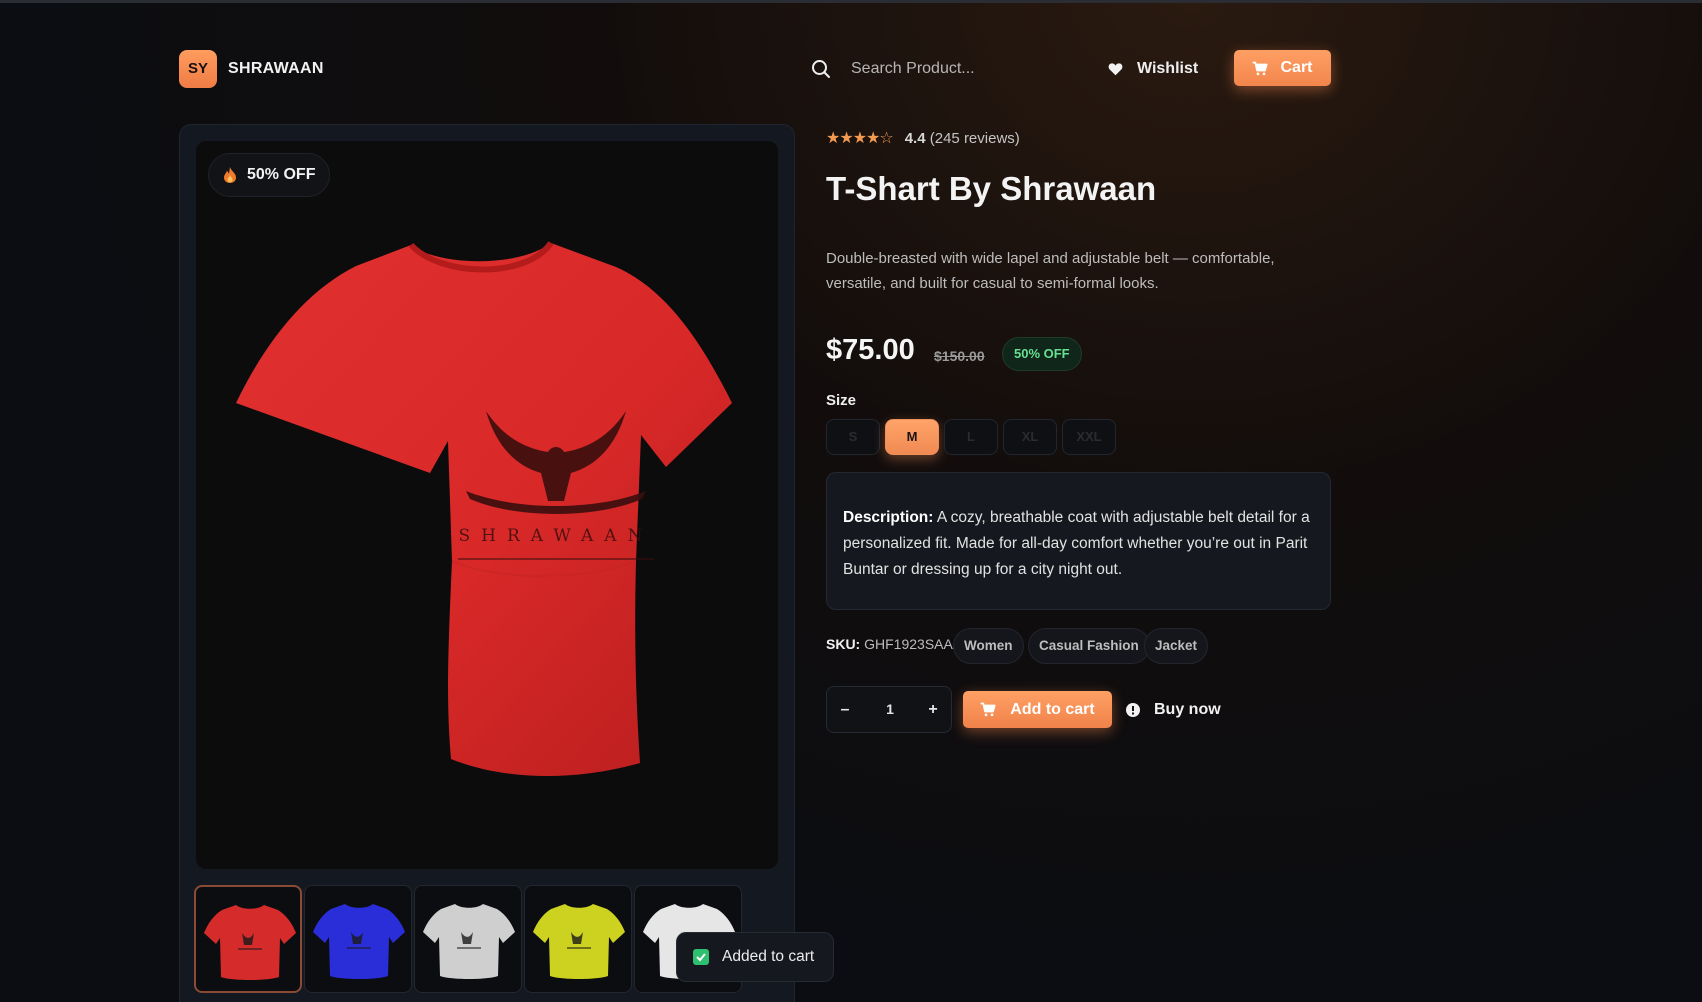  I want to click on description-label: Description:, so click(888, 517).